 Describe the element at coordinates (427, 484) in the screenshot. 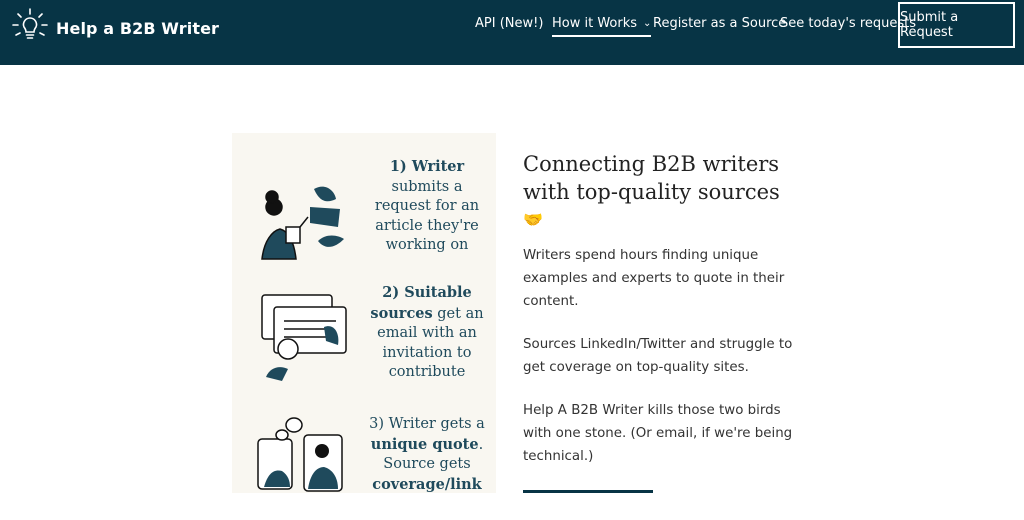

I see `step-3-bold-2: coverage/link` at that location.